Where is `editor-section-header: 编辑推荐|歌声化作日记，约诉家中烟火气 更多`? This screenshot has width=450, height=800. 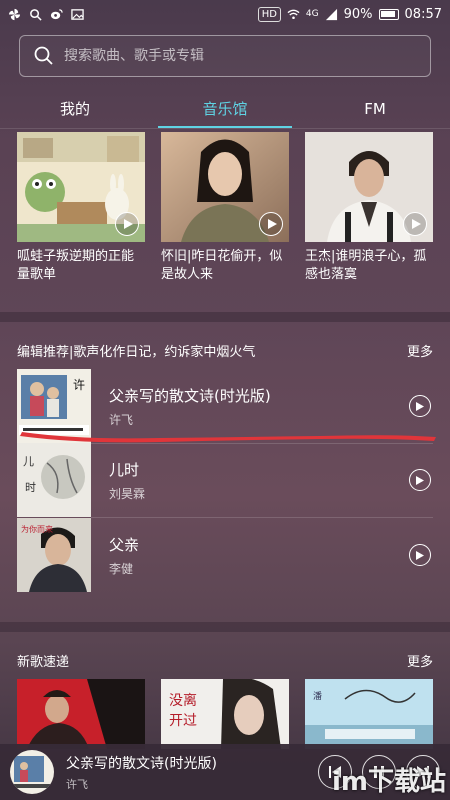
editor-section-header: 编辑推荐|歌声化作日记，约诉家中烟火气 更多 is located at coordinates (225, 350).